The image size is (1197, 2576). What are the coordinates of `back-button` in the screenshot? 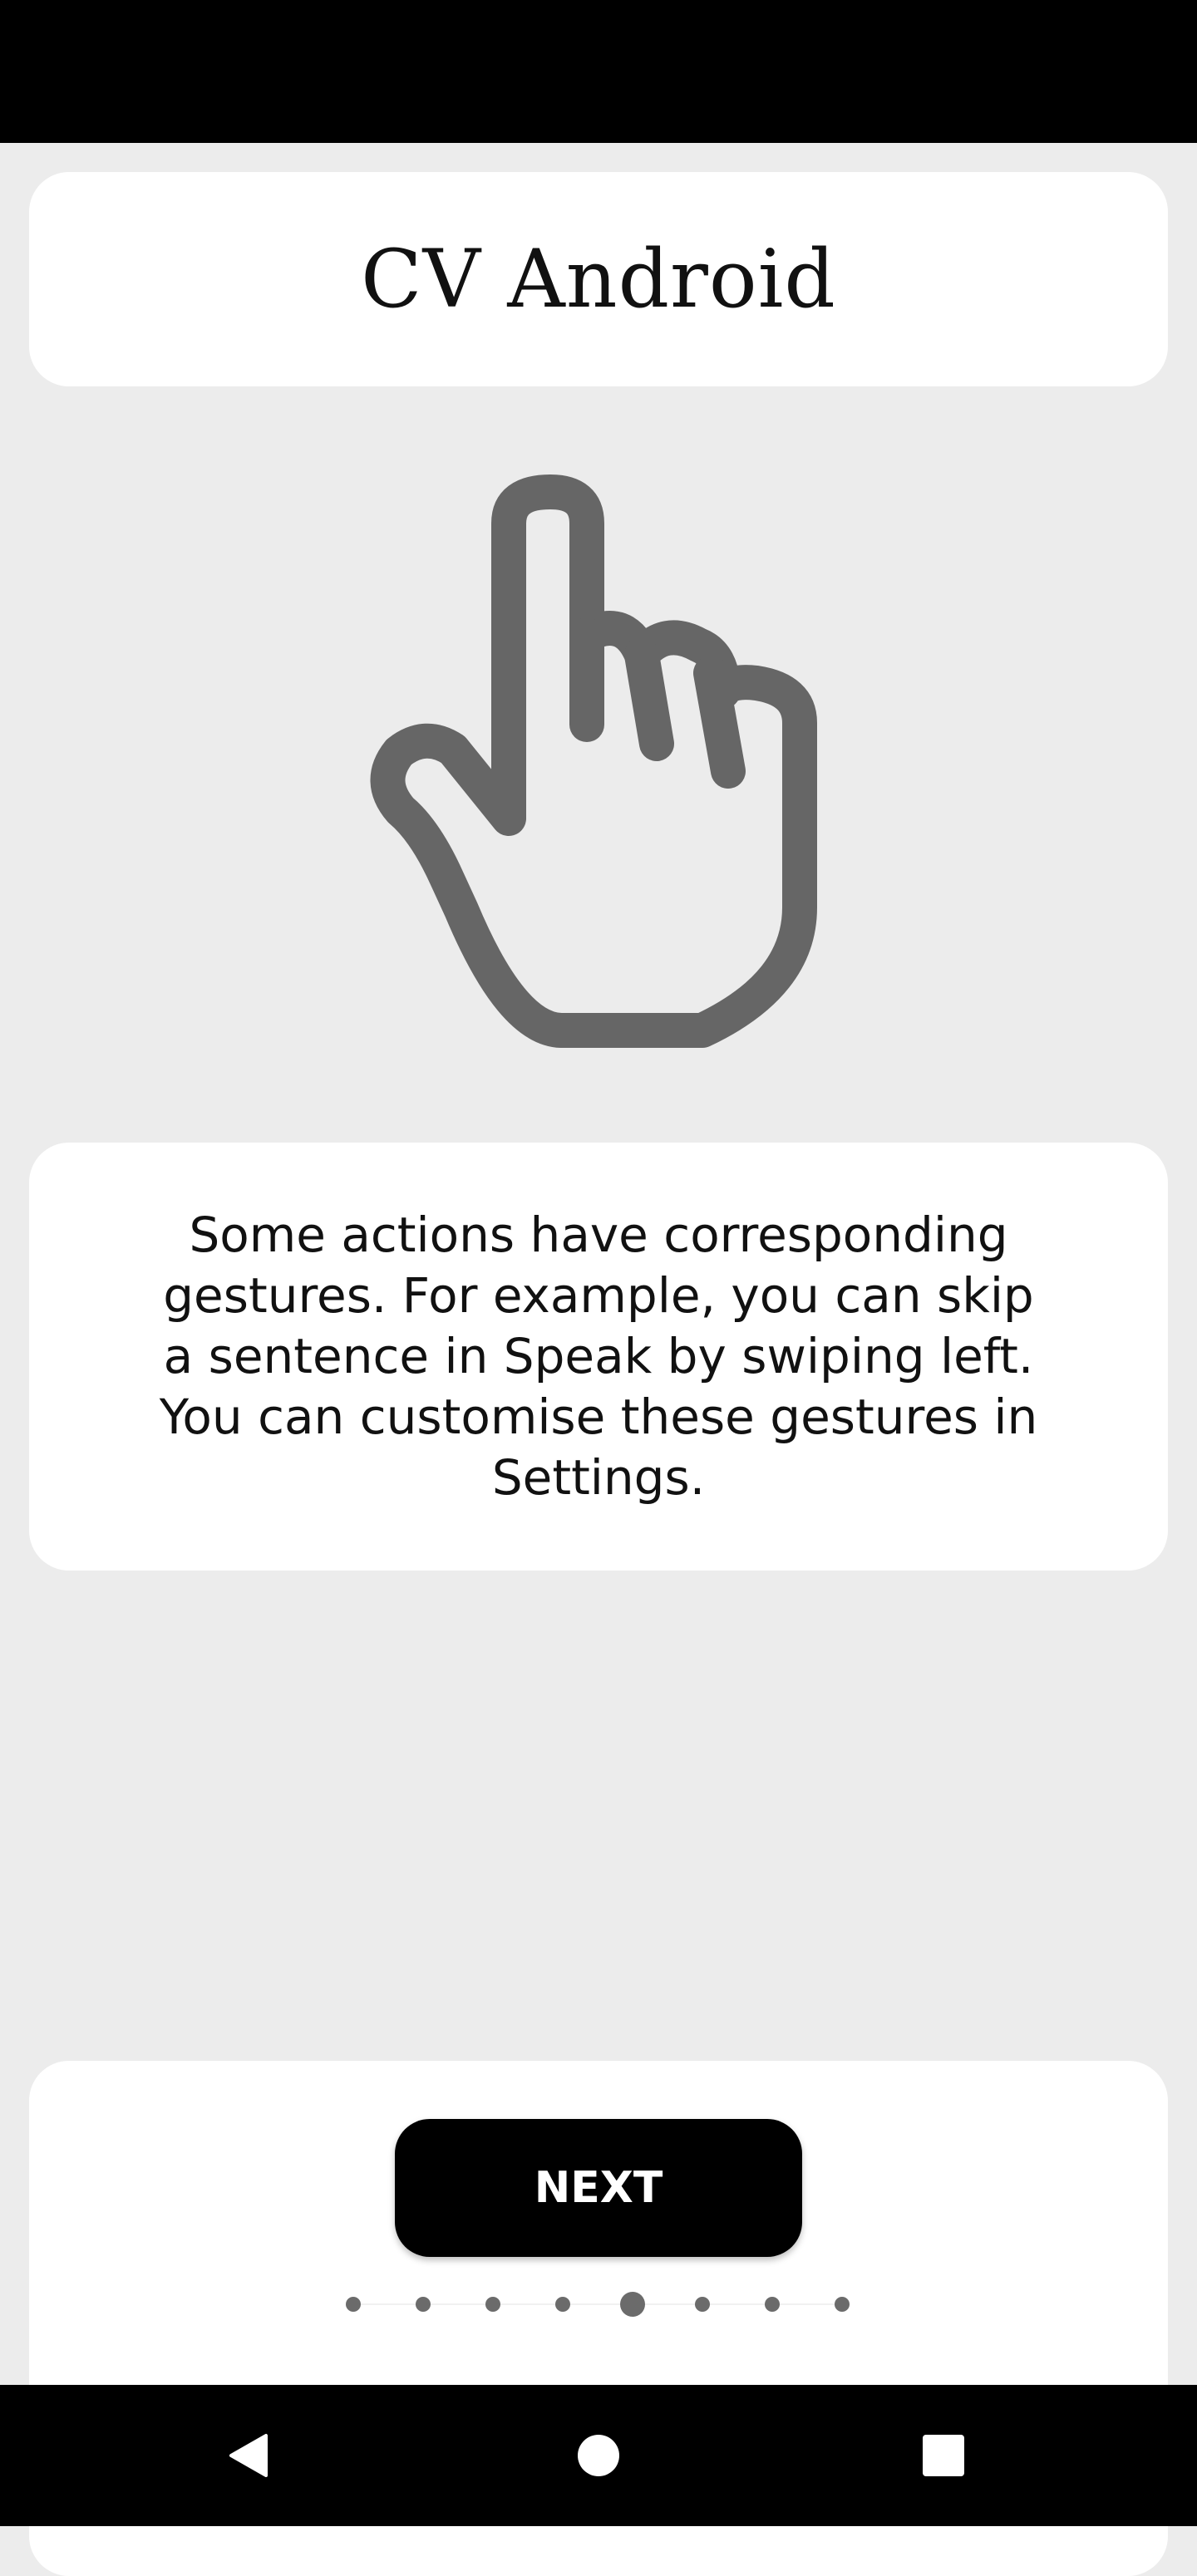 It's located at (249, 2455).